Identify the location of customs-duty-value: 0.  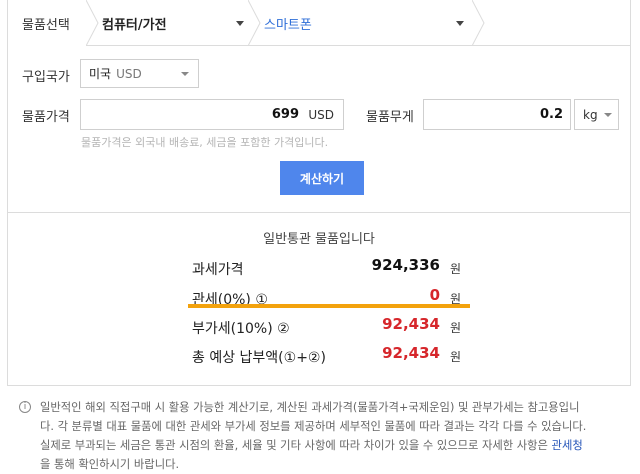
(434, 295).